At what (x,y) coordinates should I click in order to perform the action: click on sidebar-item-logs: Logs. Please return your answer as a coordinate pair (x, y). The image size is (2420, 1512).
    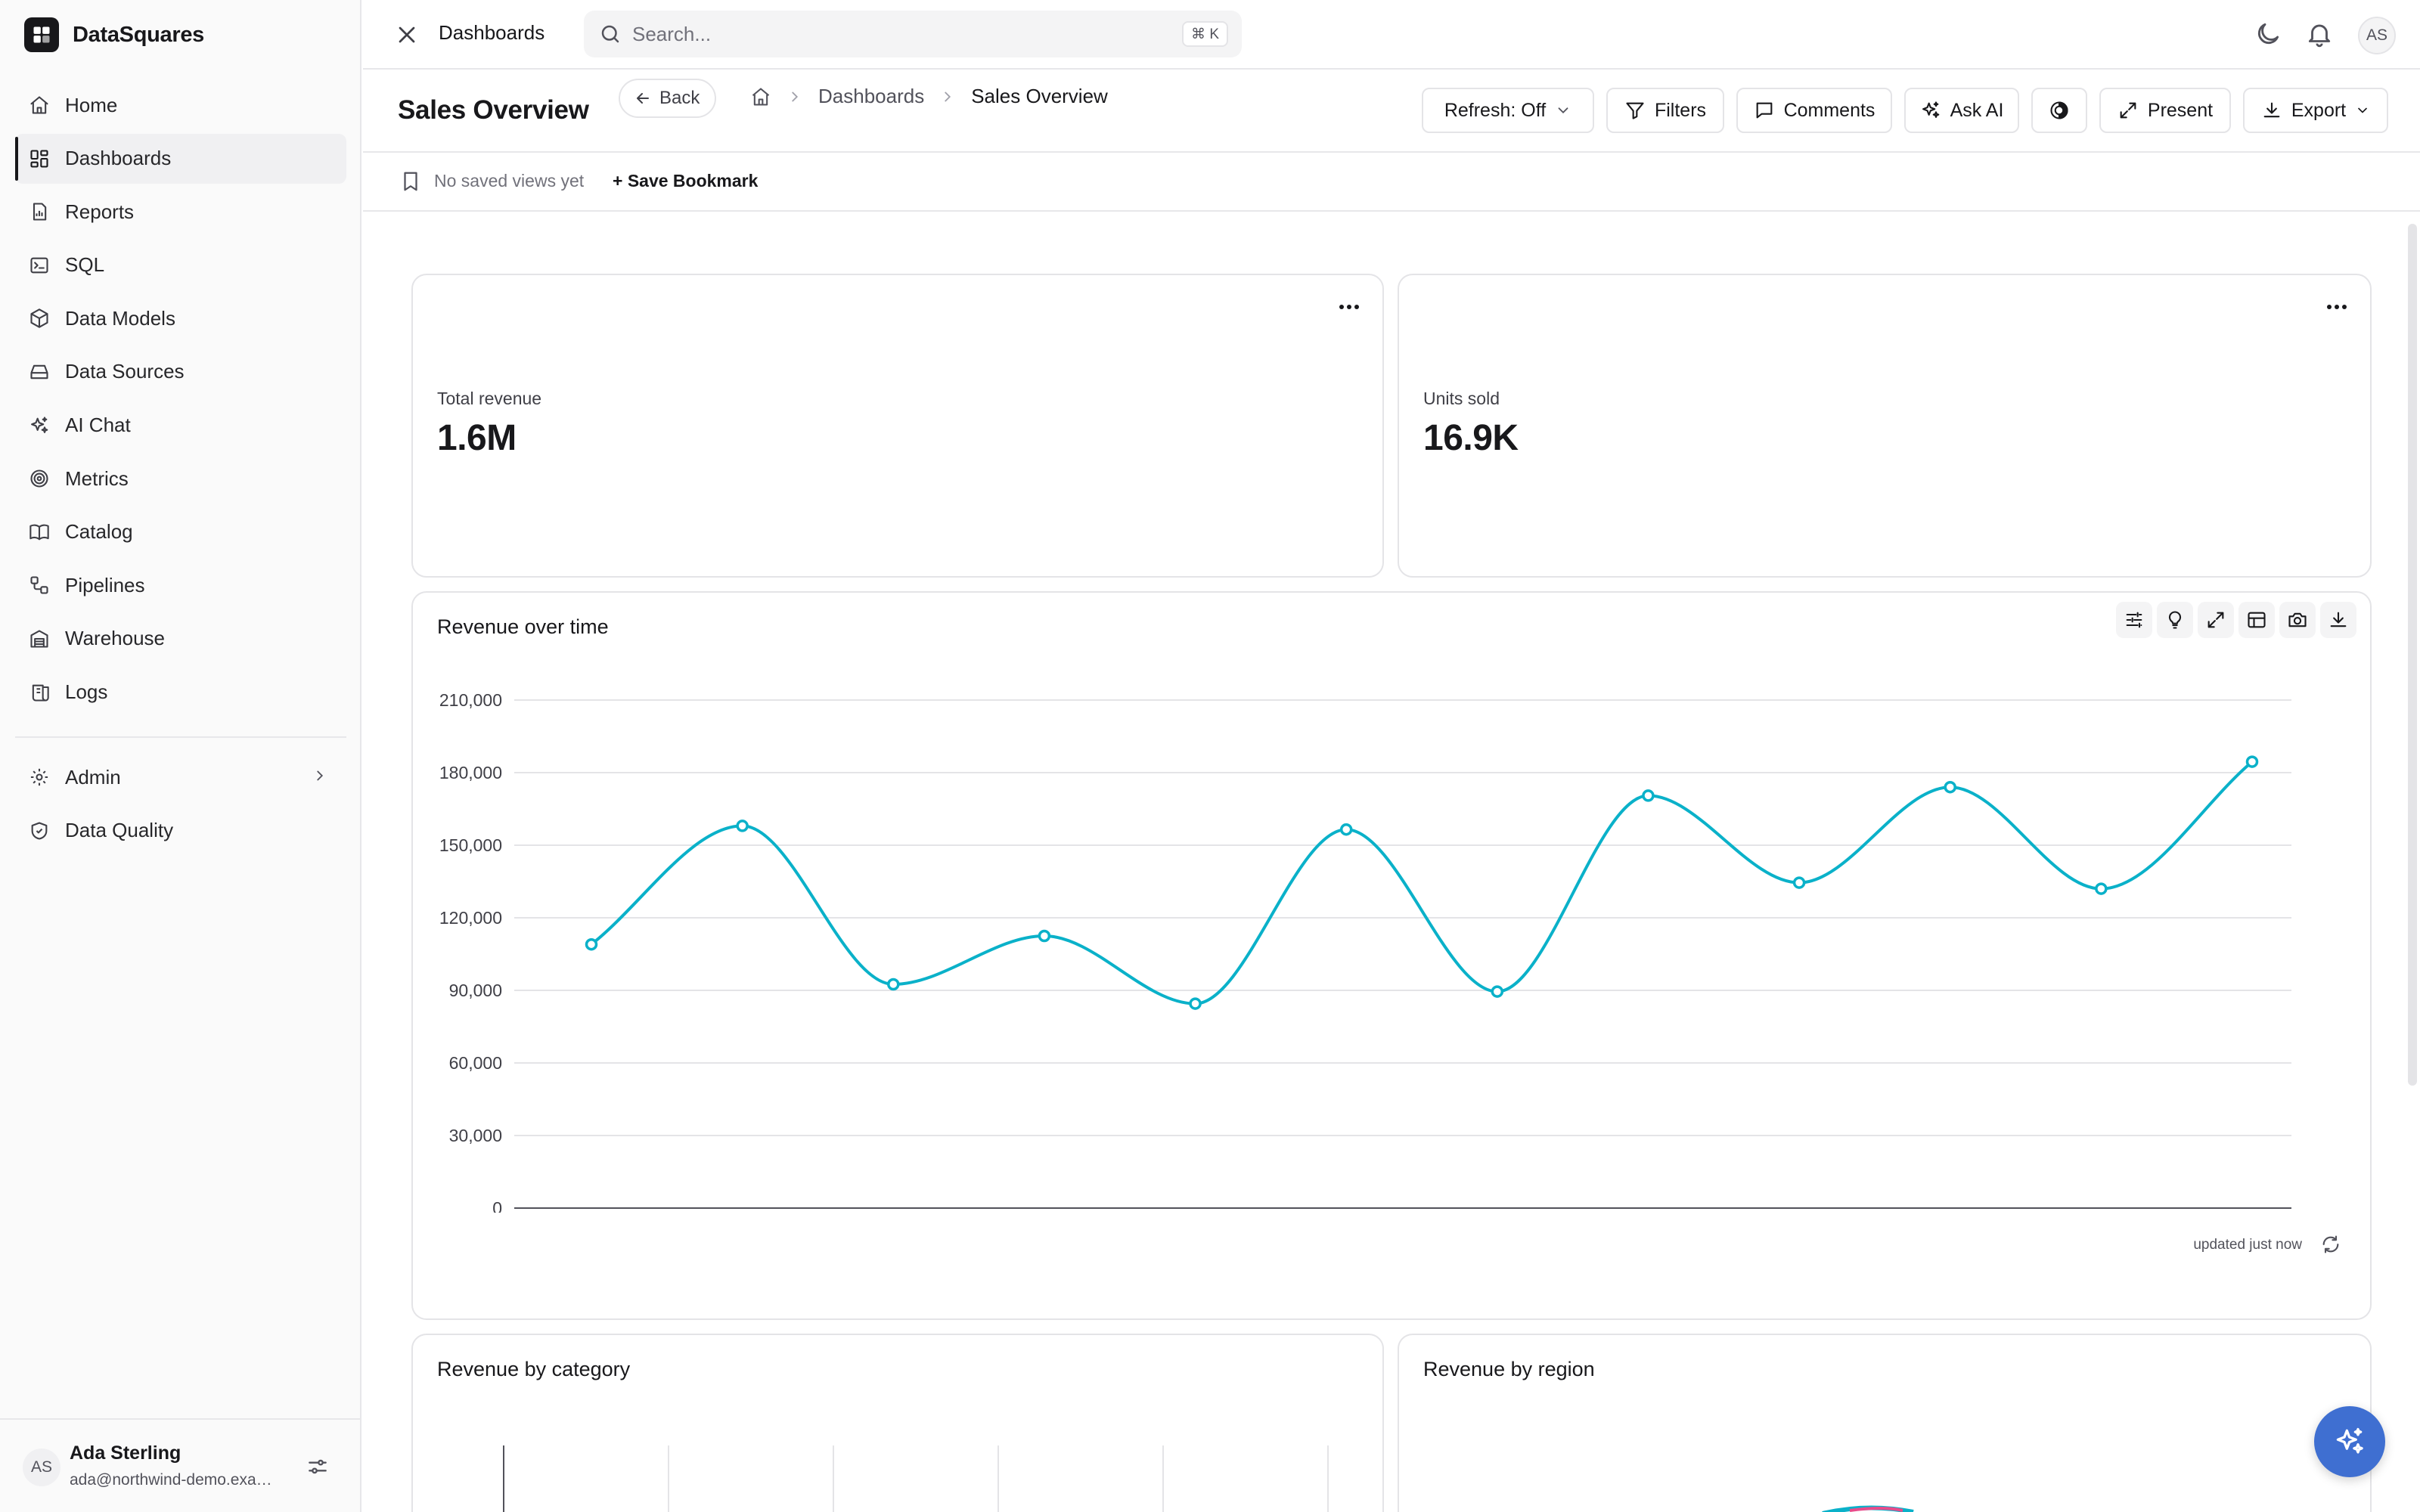
    Looking at the image, I should click on (180, 692).